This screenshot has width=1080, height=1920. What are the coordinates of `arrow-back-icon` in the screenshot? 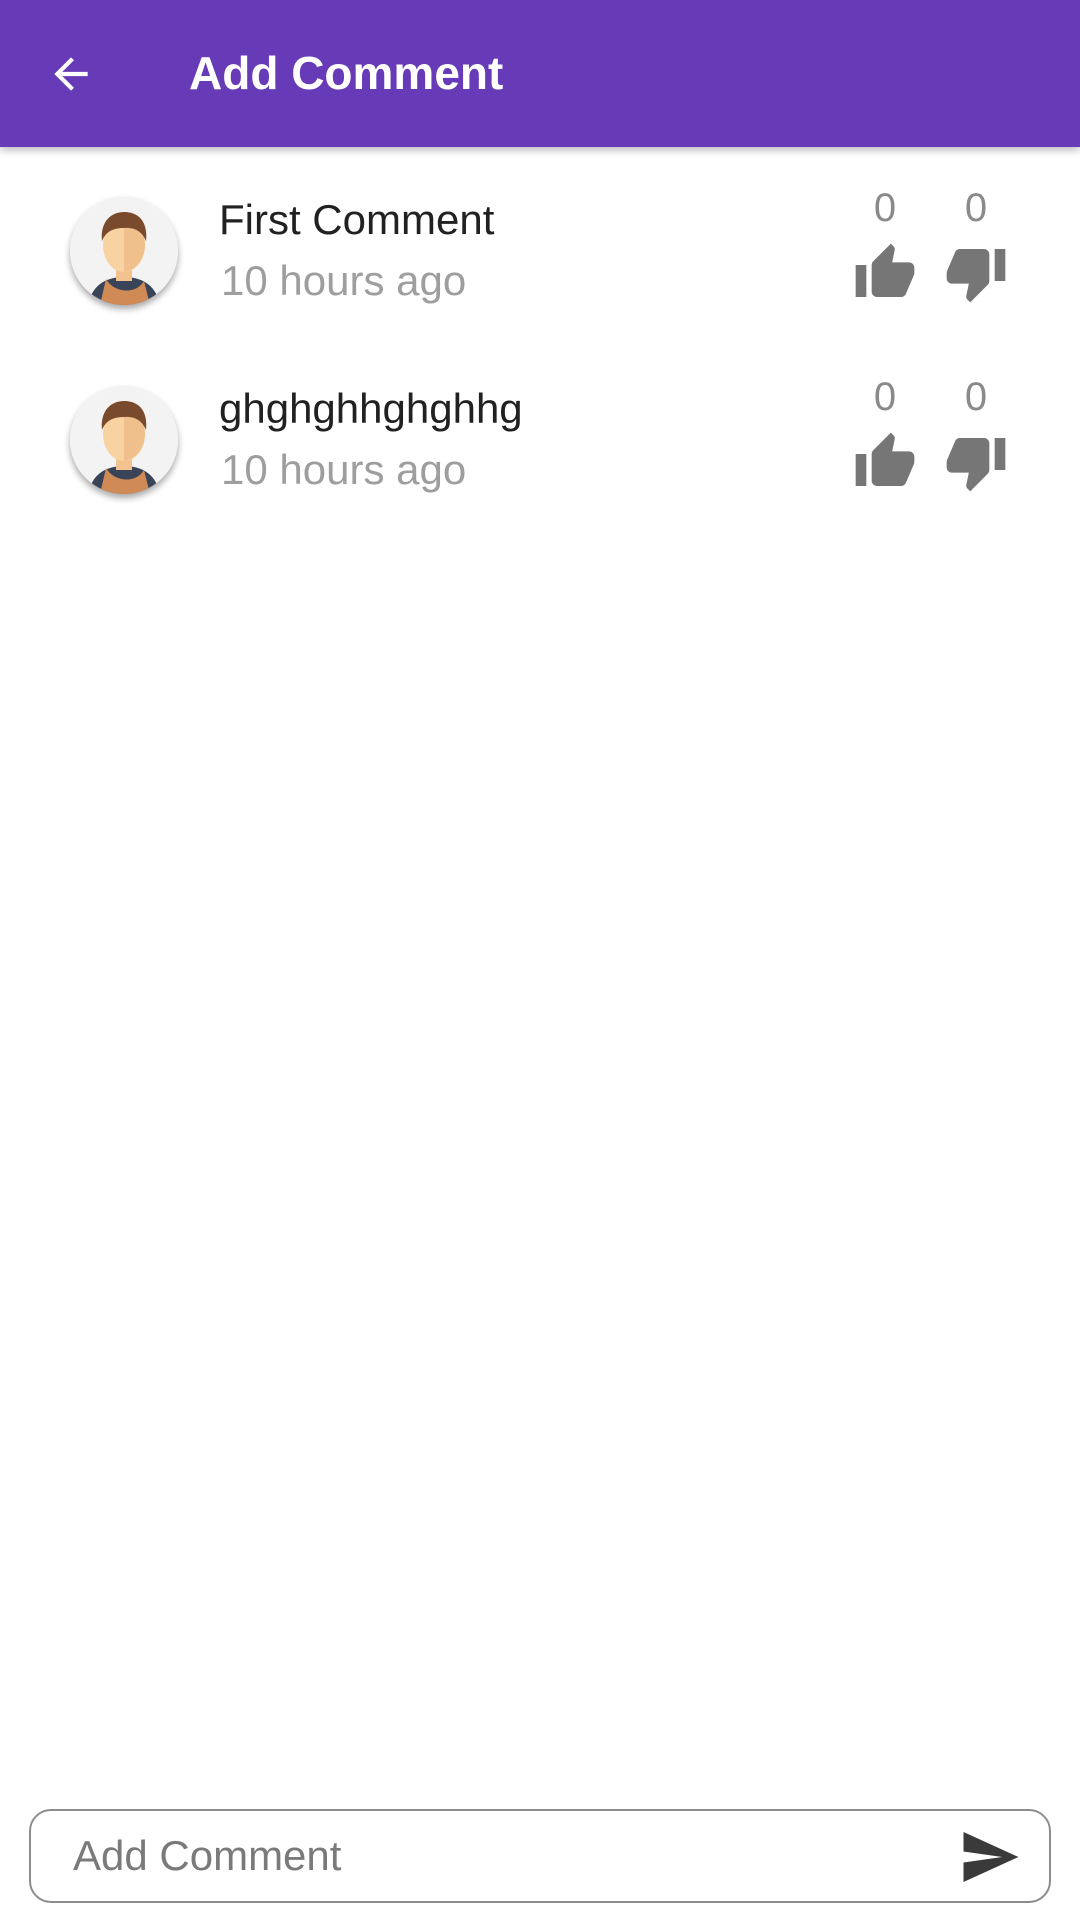 It's located at (71, 74).